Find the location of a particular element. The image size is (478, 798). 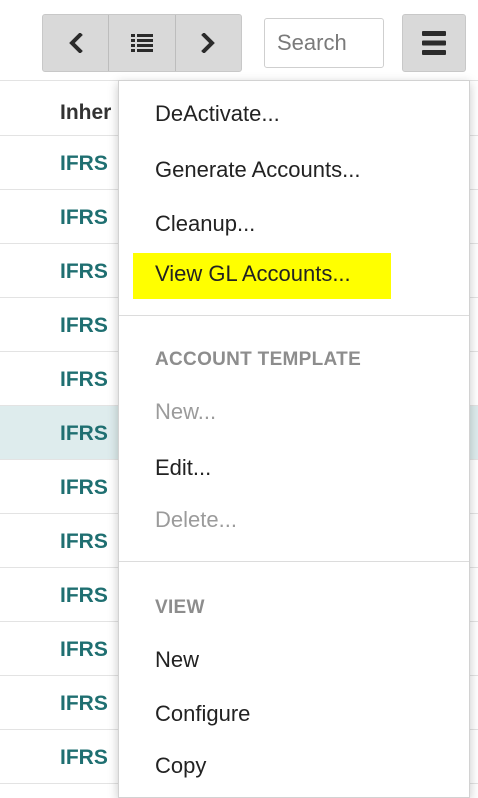

record-navigation-group is located at coordinates (142, 43).